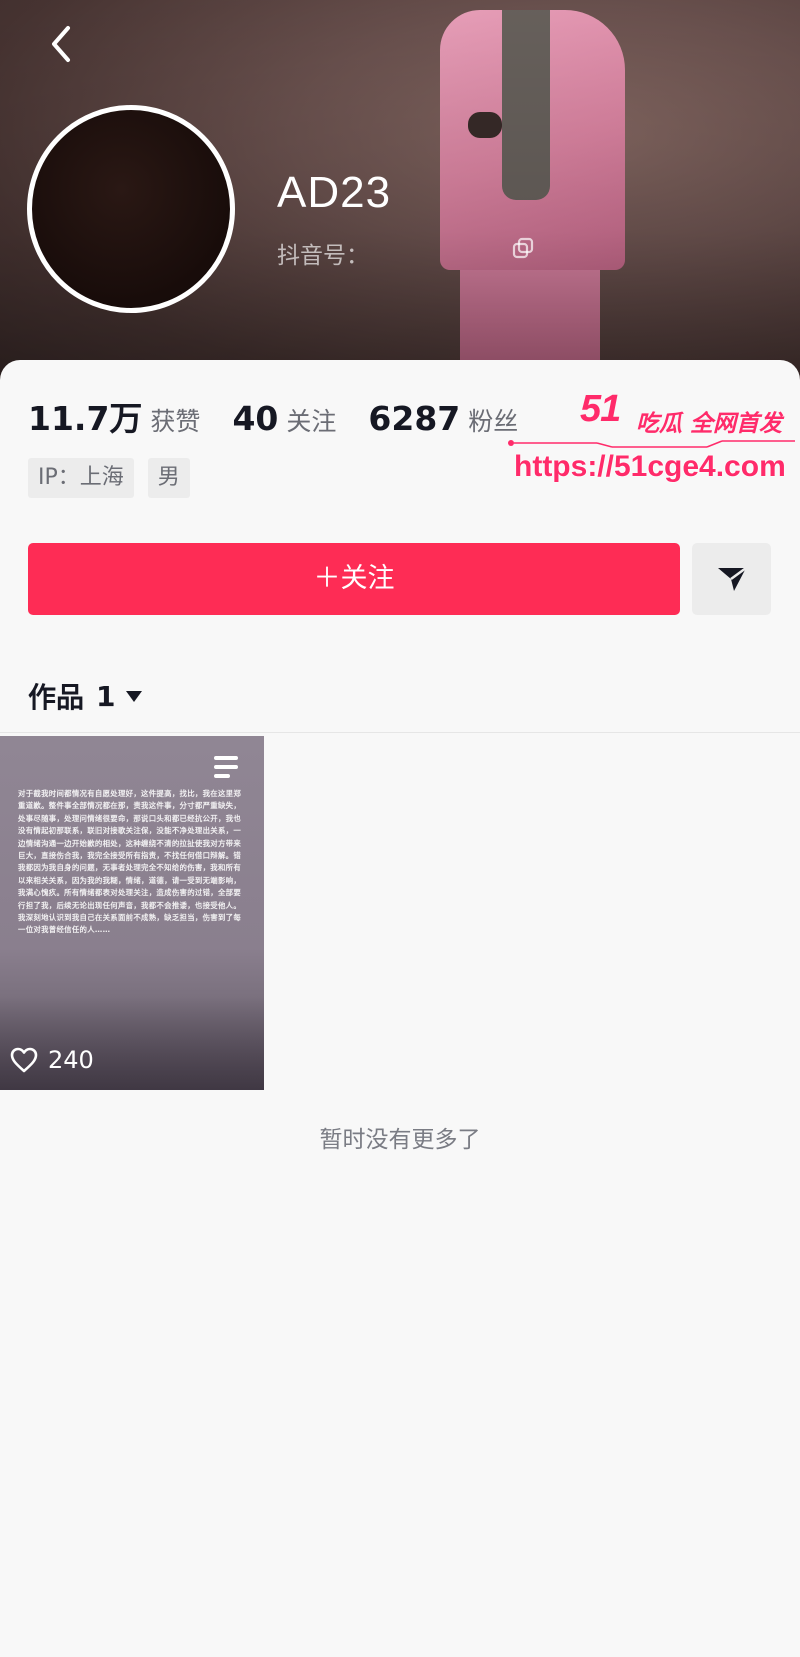 Image resolution: width=800 pixels, height=1657 pixels. Describe the element at coordinates (255, 418) in the screenshot. I see `stat-value: 40` at that location.